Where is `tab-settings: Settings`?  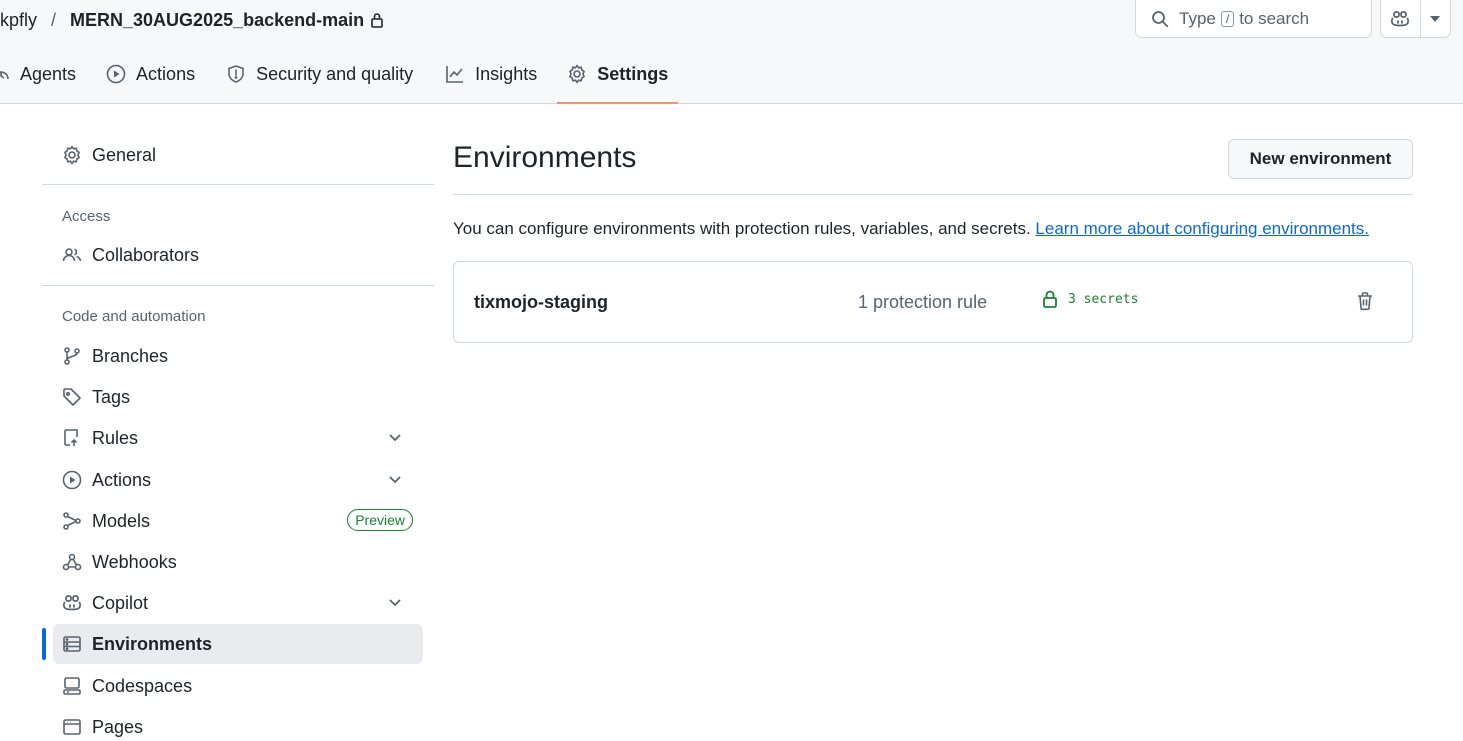
tab-settings: Settings is located at coordinates (618, 78).